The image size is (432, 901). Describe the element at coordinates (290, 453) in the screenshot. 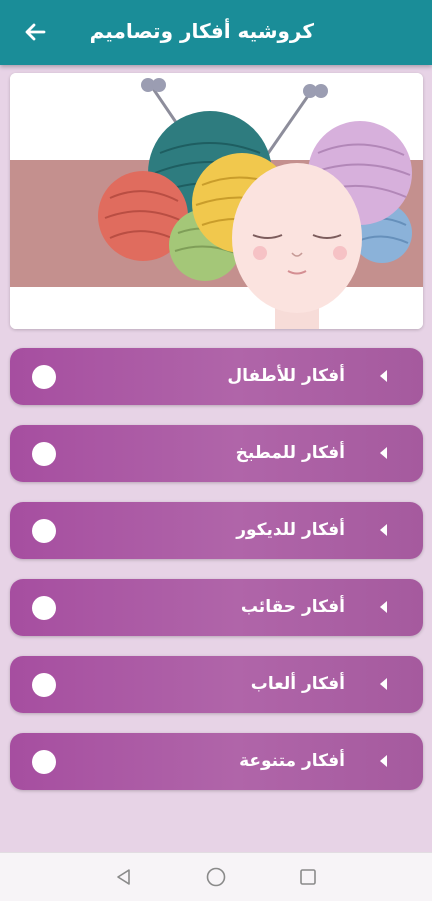

I see `menu-item-label: أفكار للمطبخ` at that location.